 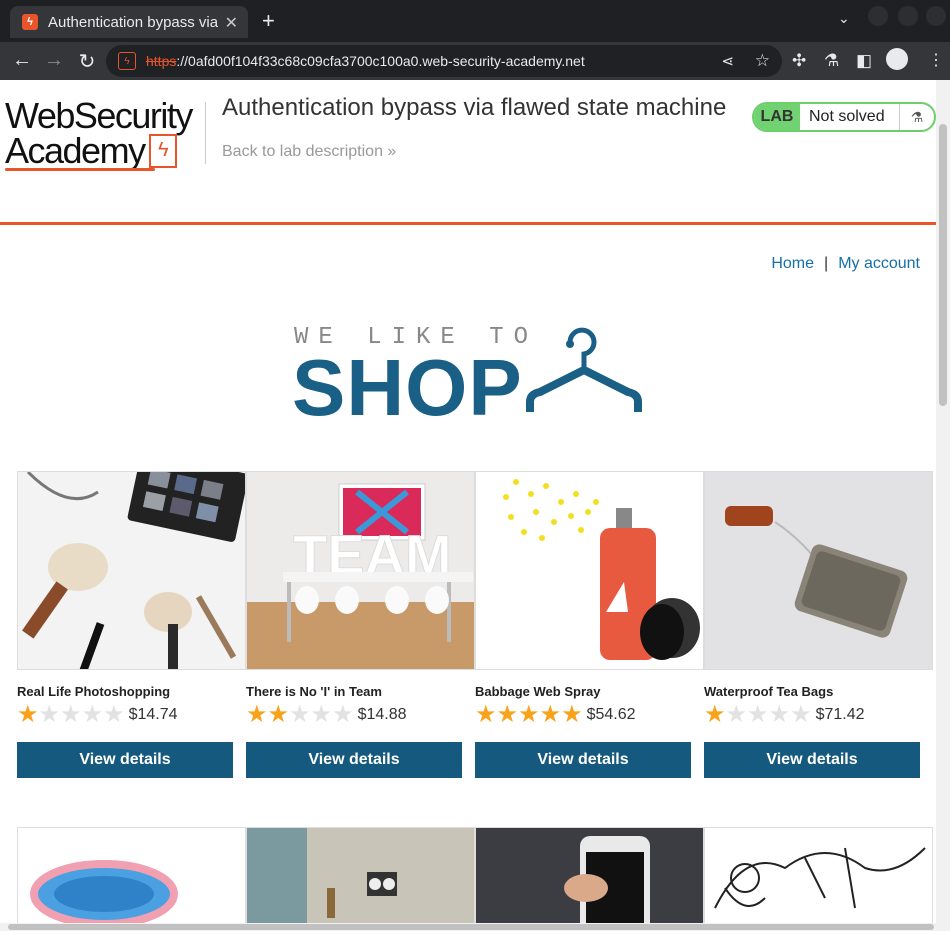 What do you see at coordinates (844, 18) in the screenshot?
I see `tab-search-chevron-icon: ⌄` at bounding box center [844, 18].